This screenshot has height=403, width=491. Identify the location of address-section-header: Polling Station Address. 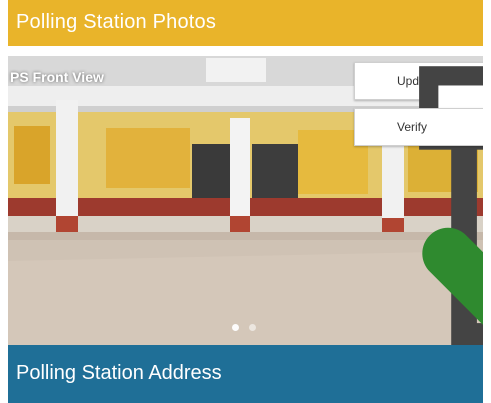
(245, 374).